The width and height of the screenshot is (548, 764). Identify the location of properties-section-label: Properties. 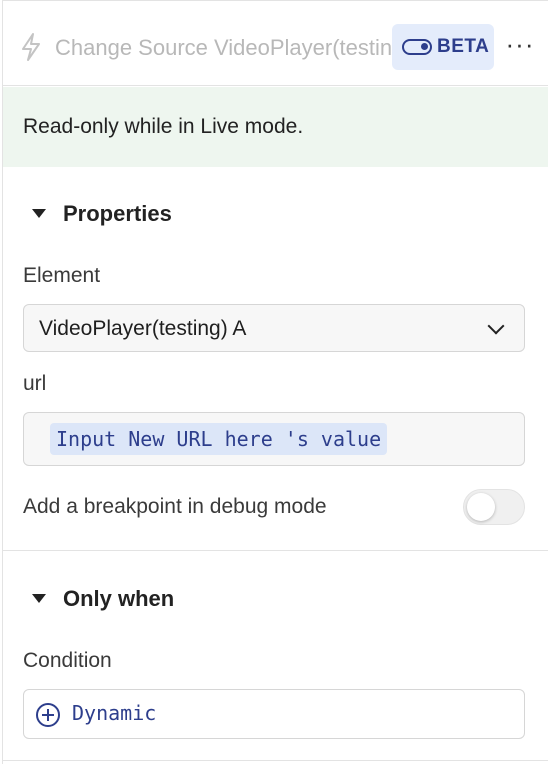
(117, 213).